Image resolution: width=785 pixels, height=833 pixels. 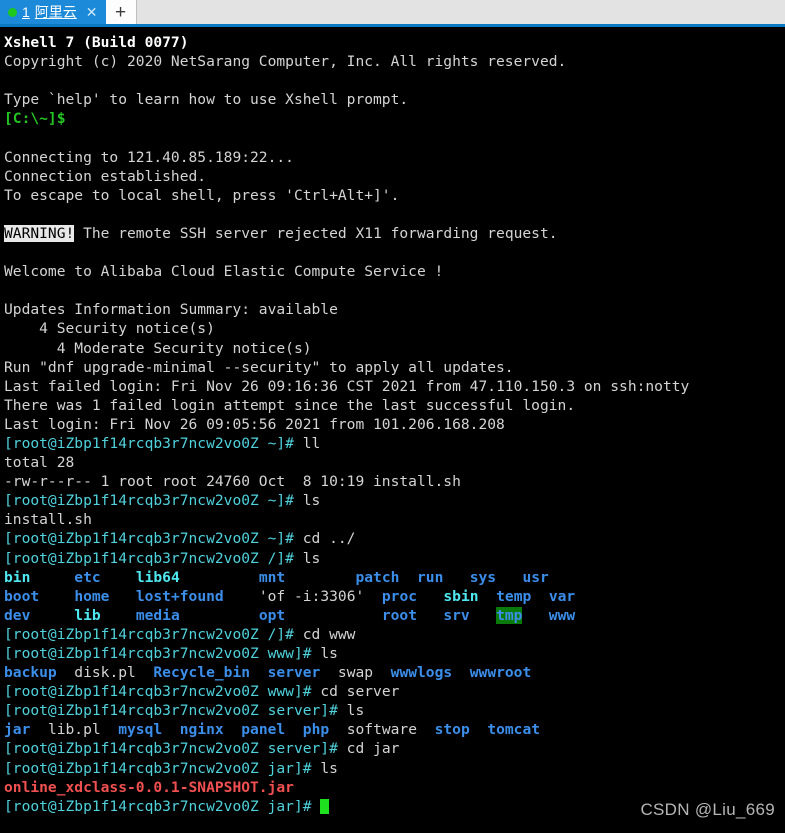 I want to click on terminal-text-segment: Xshell 7 (Build 0077), so click(x=96, y=42).